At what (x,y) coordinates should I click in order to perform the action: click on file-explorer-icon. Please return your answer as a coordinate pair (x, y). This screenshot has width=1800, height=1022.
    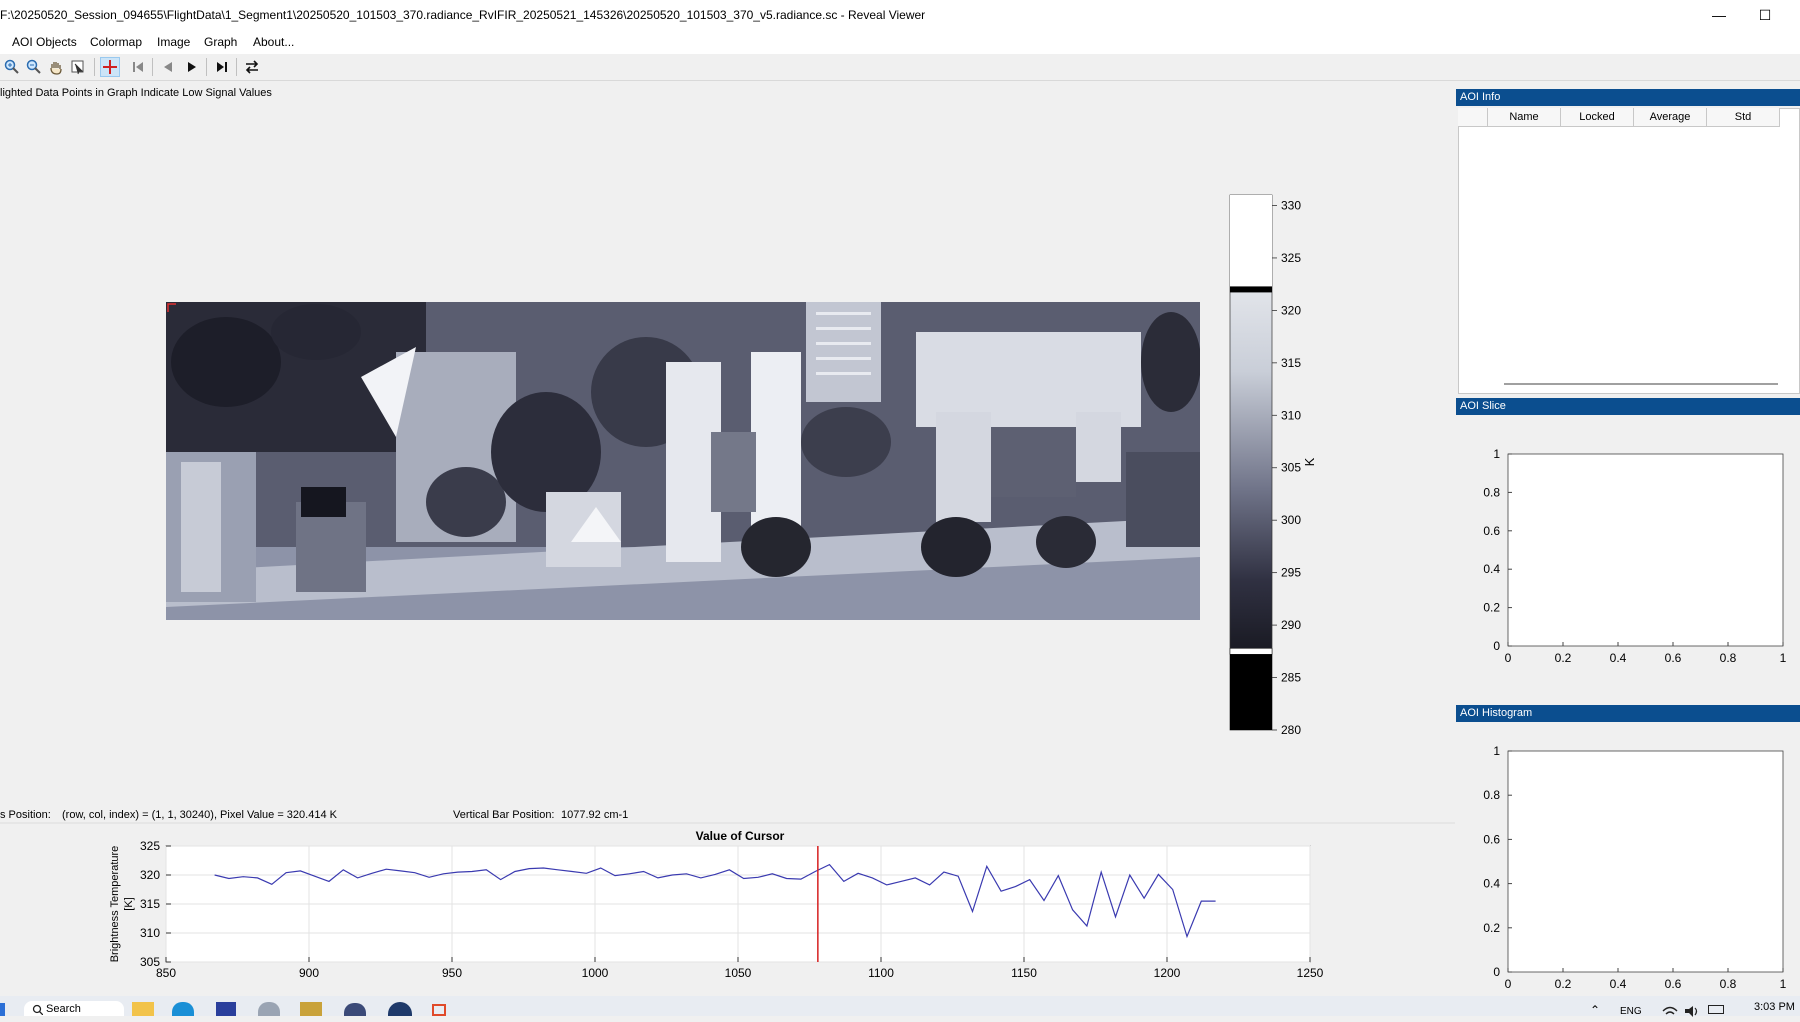
    Looking at the image, I should click on (143, 1009).